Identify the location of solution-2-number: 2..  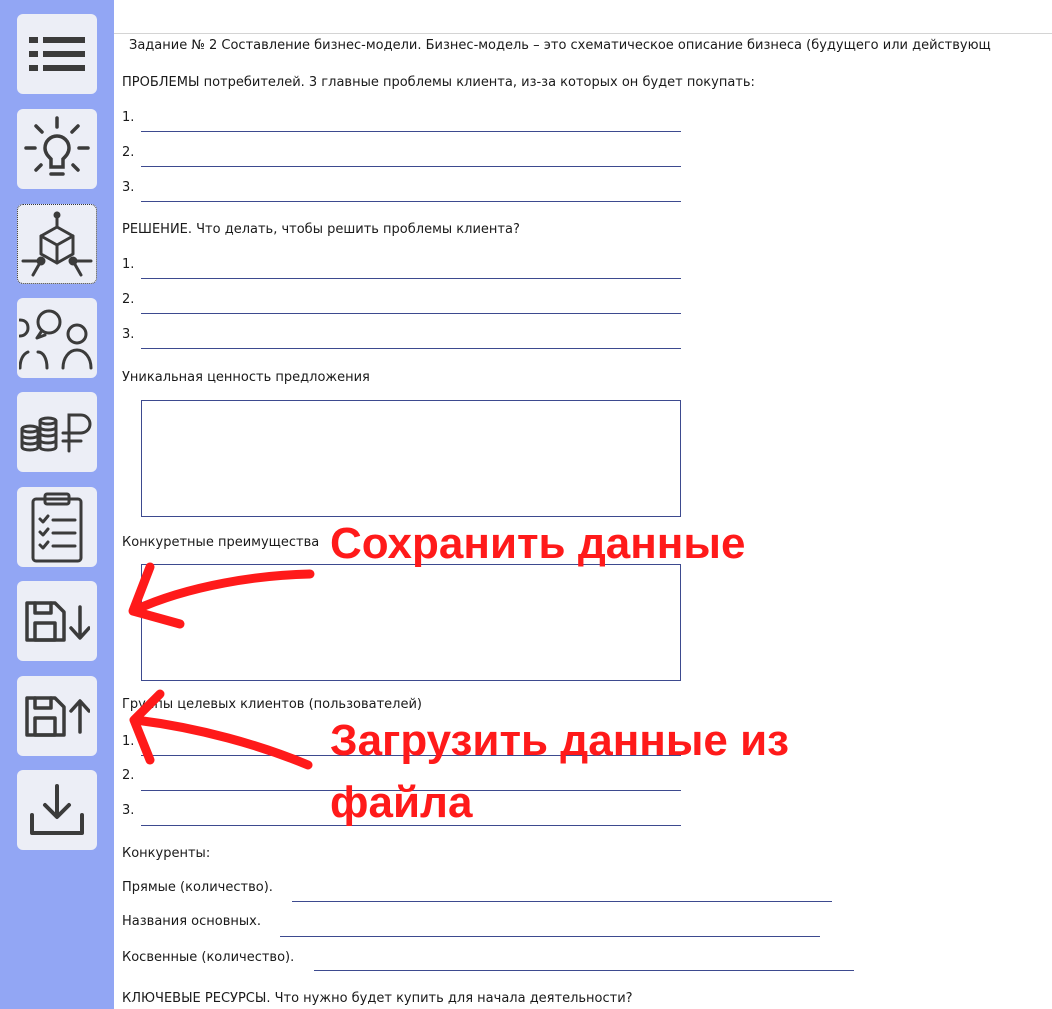
(128, 299).